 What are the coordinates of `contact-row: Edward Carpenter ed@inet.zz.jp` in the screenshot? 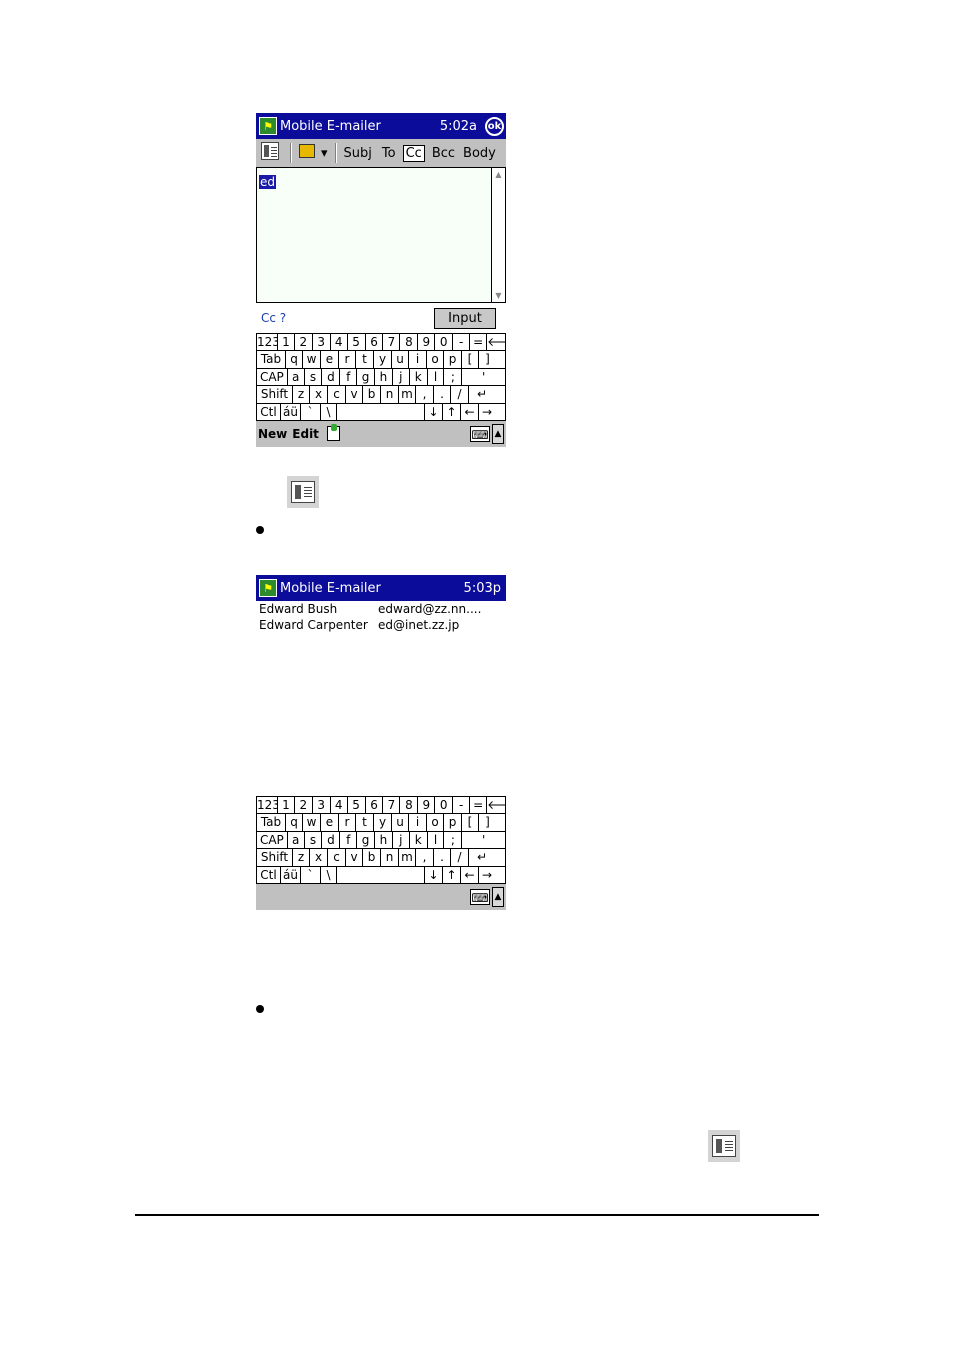 It's located at (381, 625).